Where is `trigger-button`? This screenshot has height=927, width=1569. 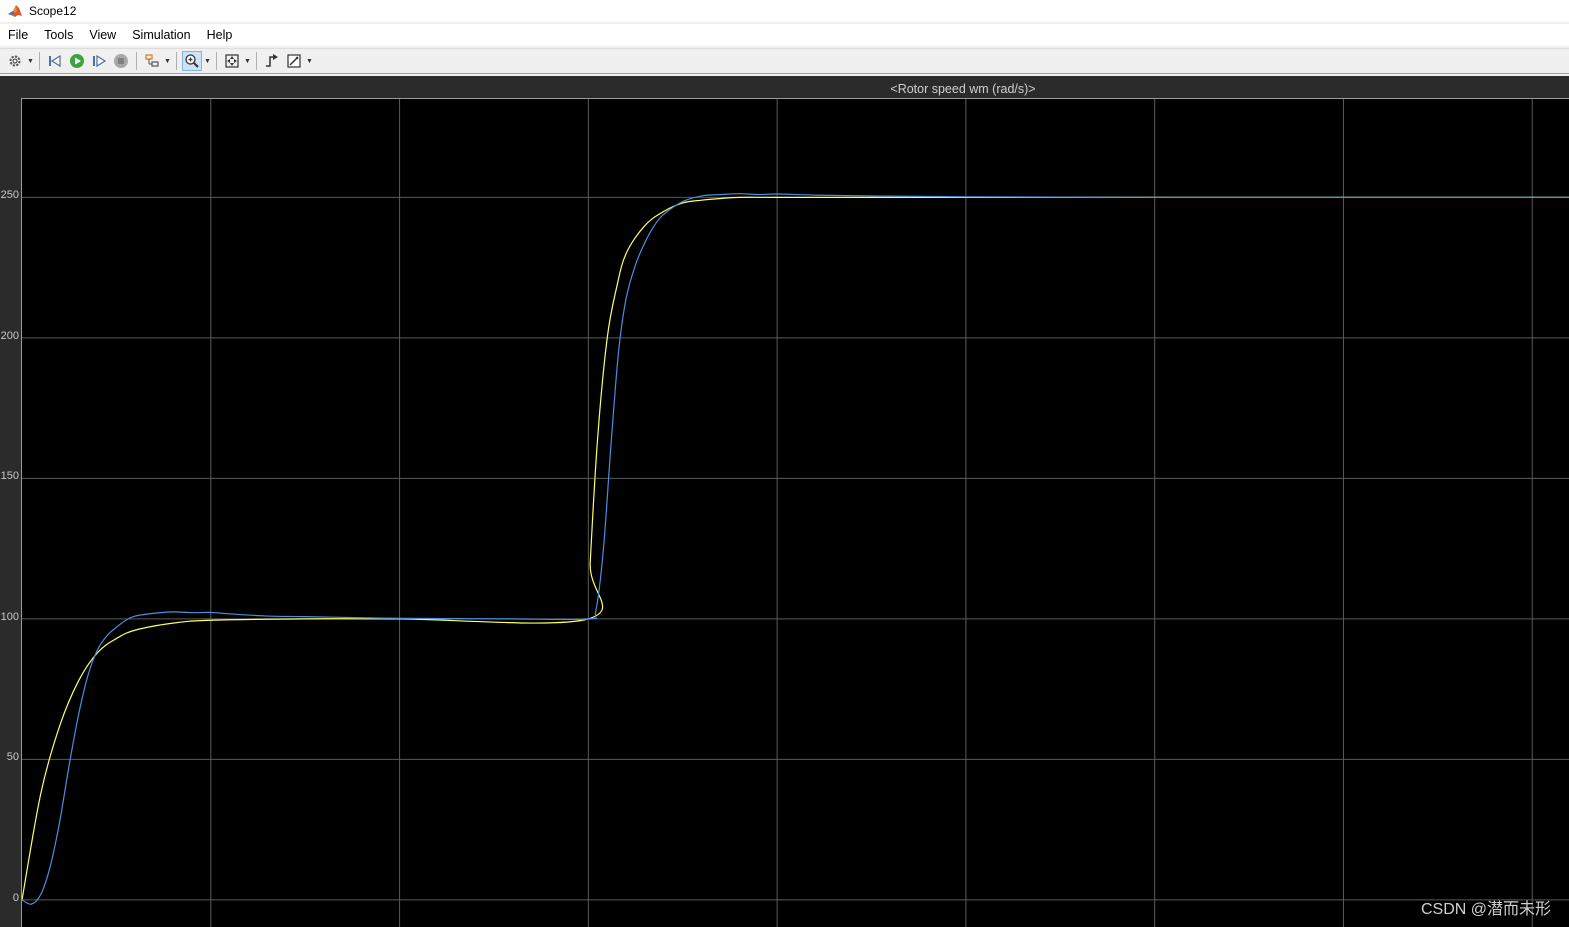
trigger-button is located at coordinates (272, 61).